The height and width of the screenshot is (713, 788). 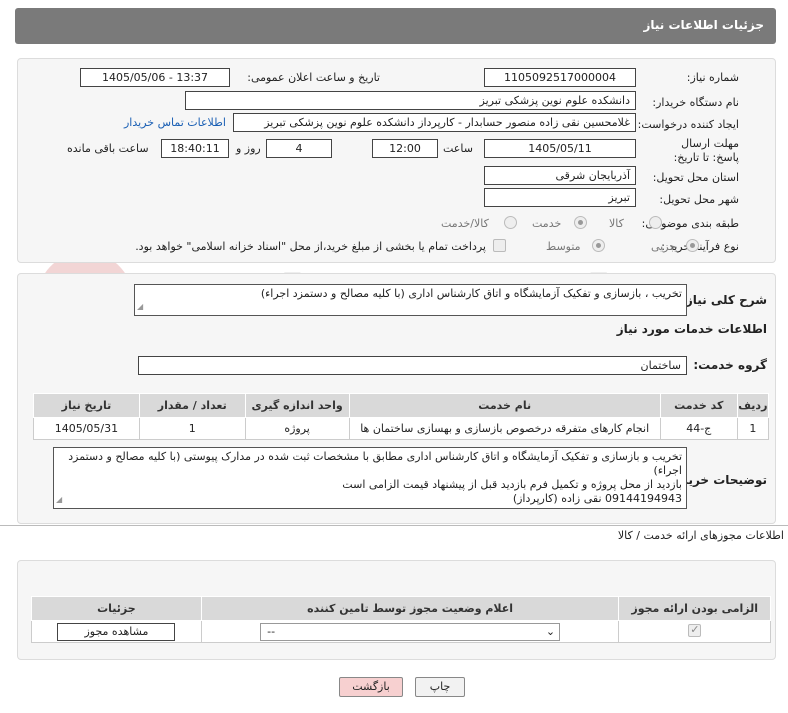 What do you see at coordinates (116, 608) in the screenshot?
I see `col-permit-details: جزئیات` at bounding box center [116, 608].